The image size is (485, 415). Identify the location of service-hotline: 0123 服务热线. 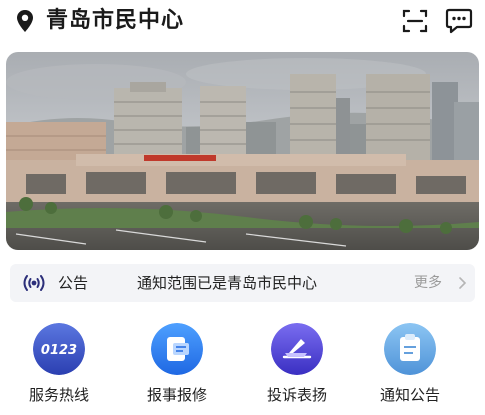
(59, 365).